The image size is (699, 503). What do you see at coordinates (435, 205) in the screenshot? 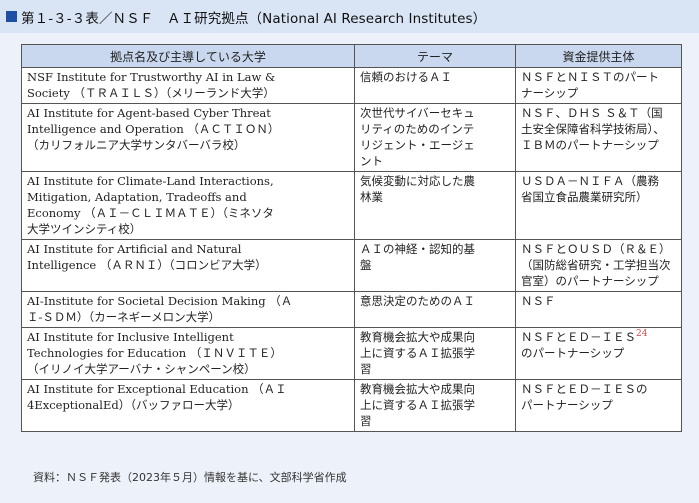
I see `cell-theme: 気候変動に対応した農 林業` at bounding box center [435, 205].